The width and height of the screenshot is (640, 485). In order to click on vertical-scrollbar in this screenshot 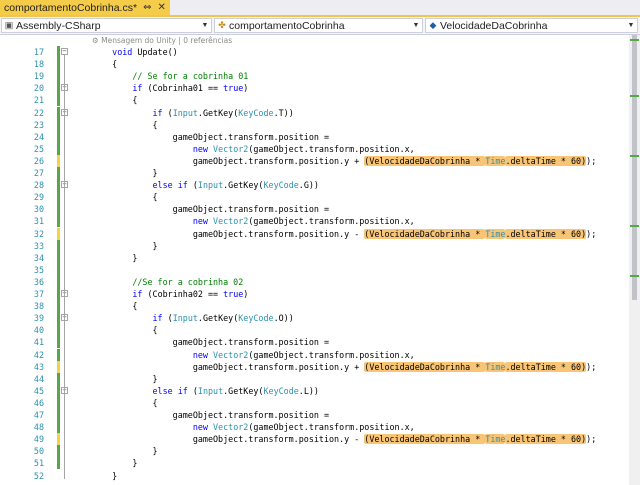, I will do `click(634, 260)`.